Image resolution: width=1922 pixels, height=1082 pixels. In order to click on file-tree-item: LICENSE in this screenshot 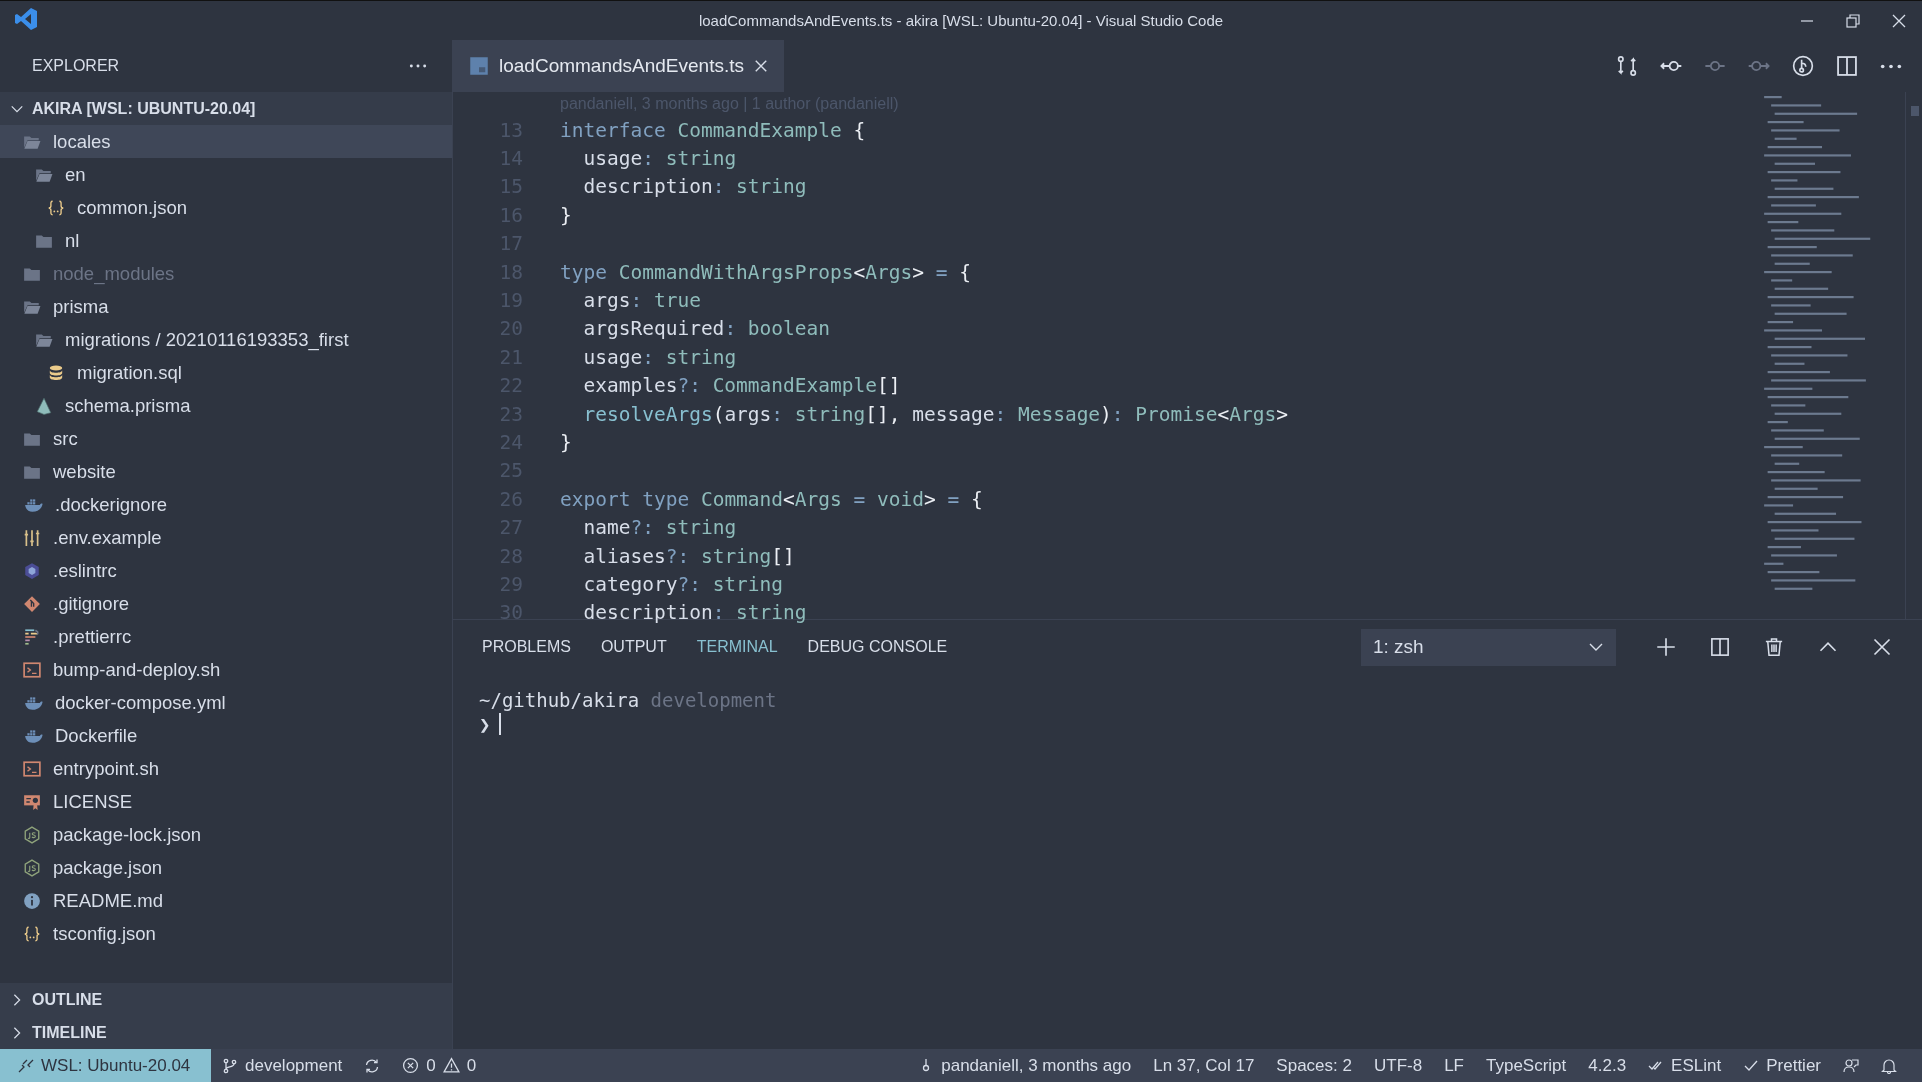, I will do `click(226, 801)`.